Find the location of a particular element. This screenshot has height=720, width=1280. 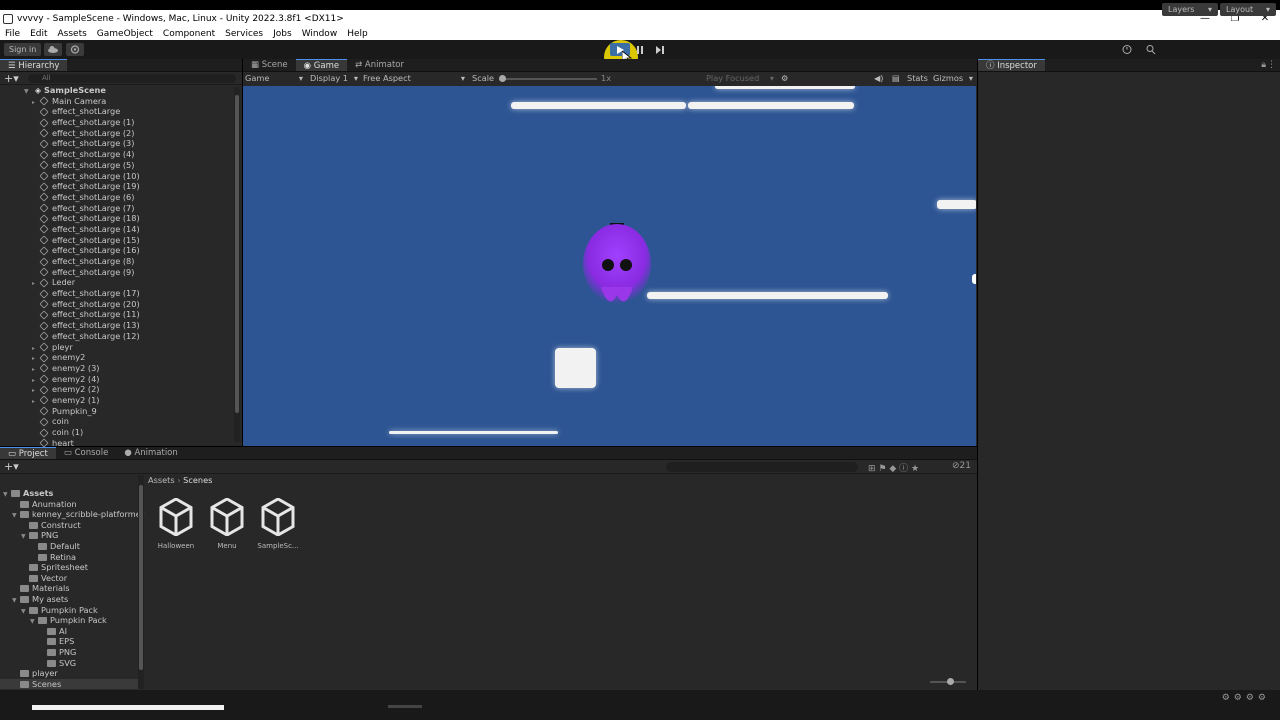

folder-item: player is located at coordinates (69, 673).